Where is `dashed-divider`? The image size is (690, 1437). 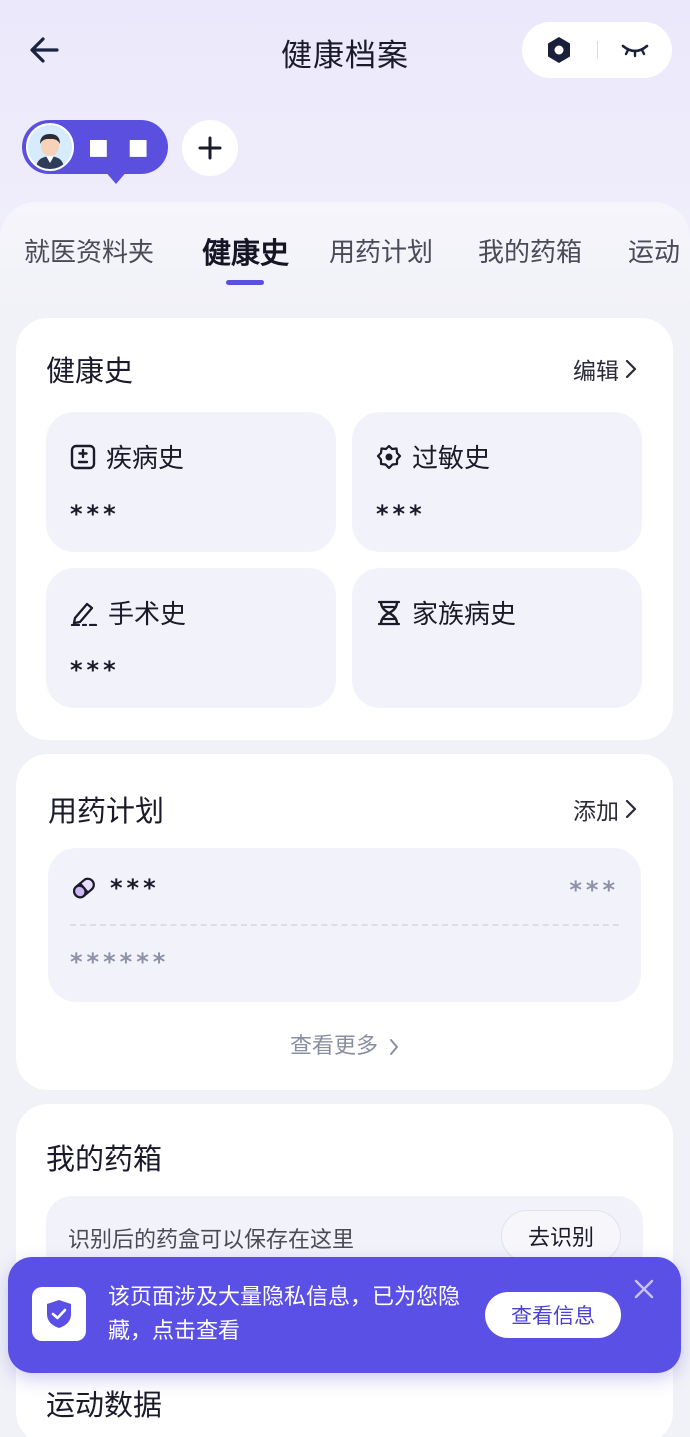 dashed-divider is located at coordinates (344, 925).